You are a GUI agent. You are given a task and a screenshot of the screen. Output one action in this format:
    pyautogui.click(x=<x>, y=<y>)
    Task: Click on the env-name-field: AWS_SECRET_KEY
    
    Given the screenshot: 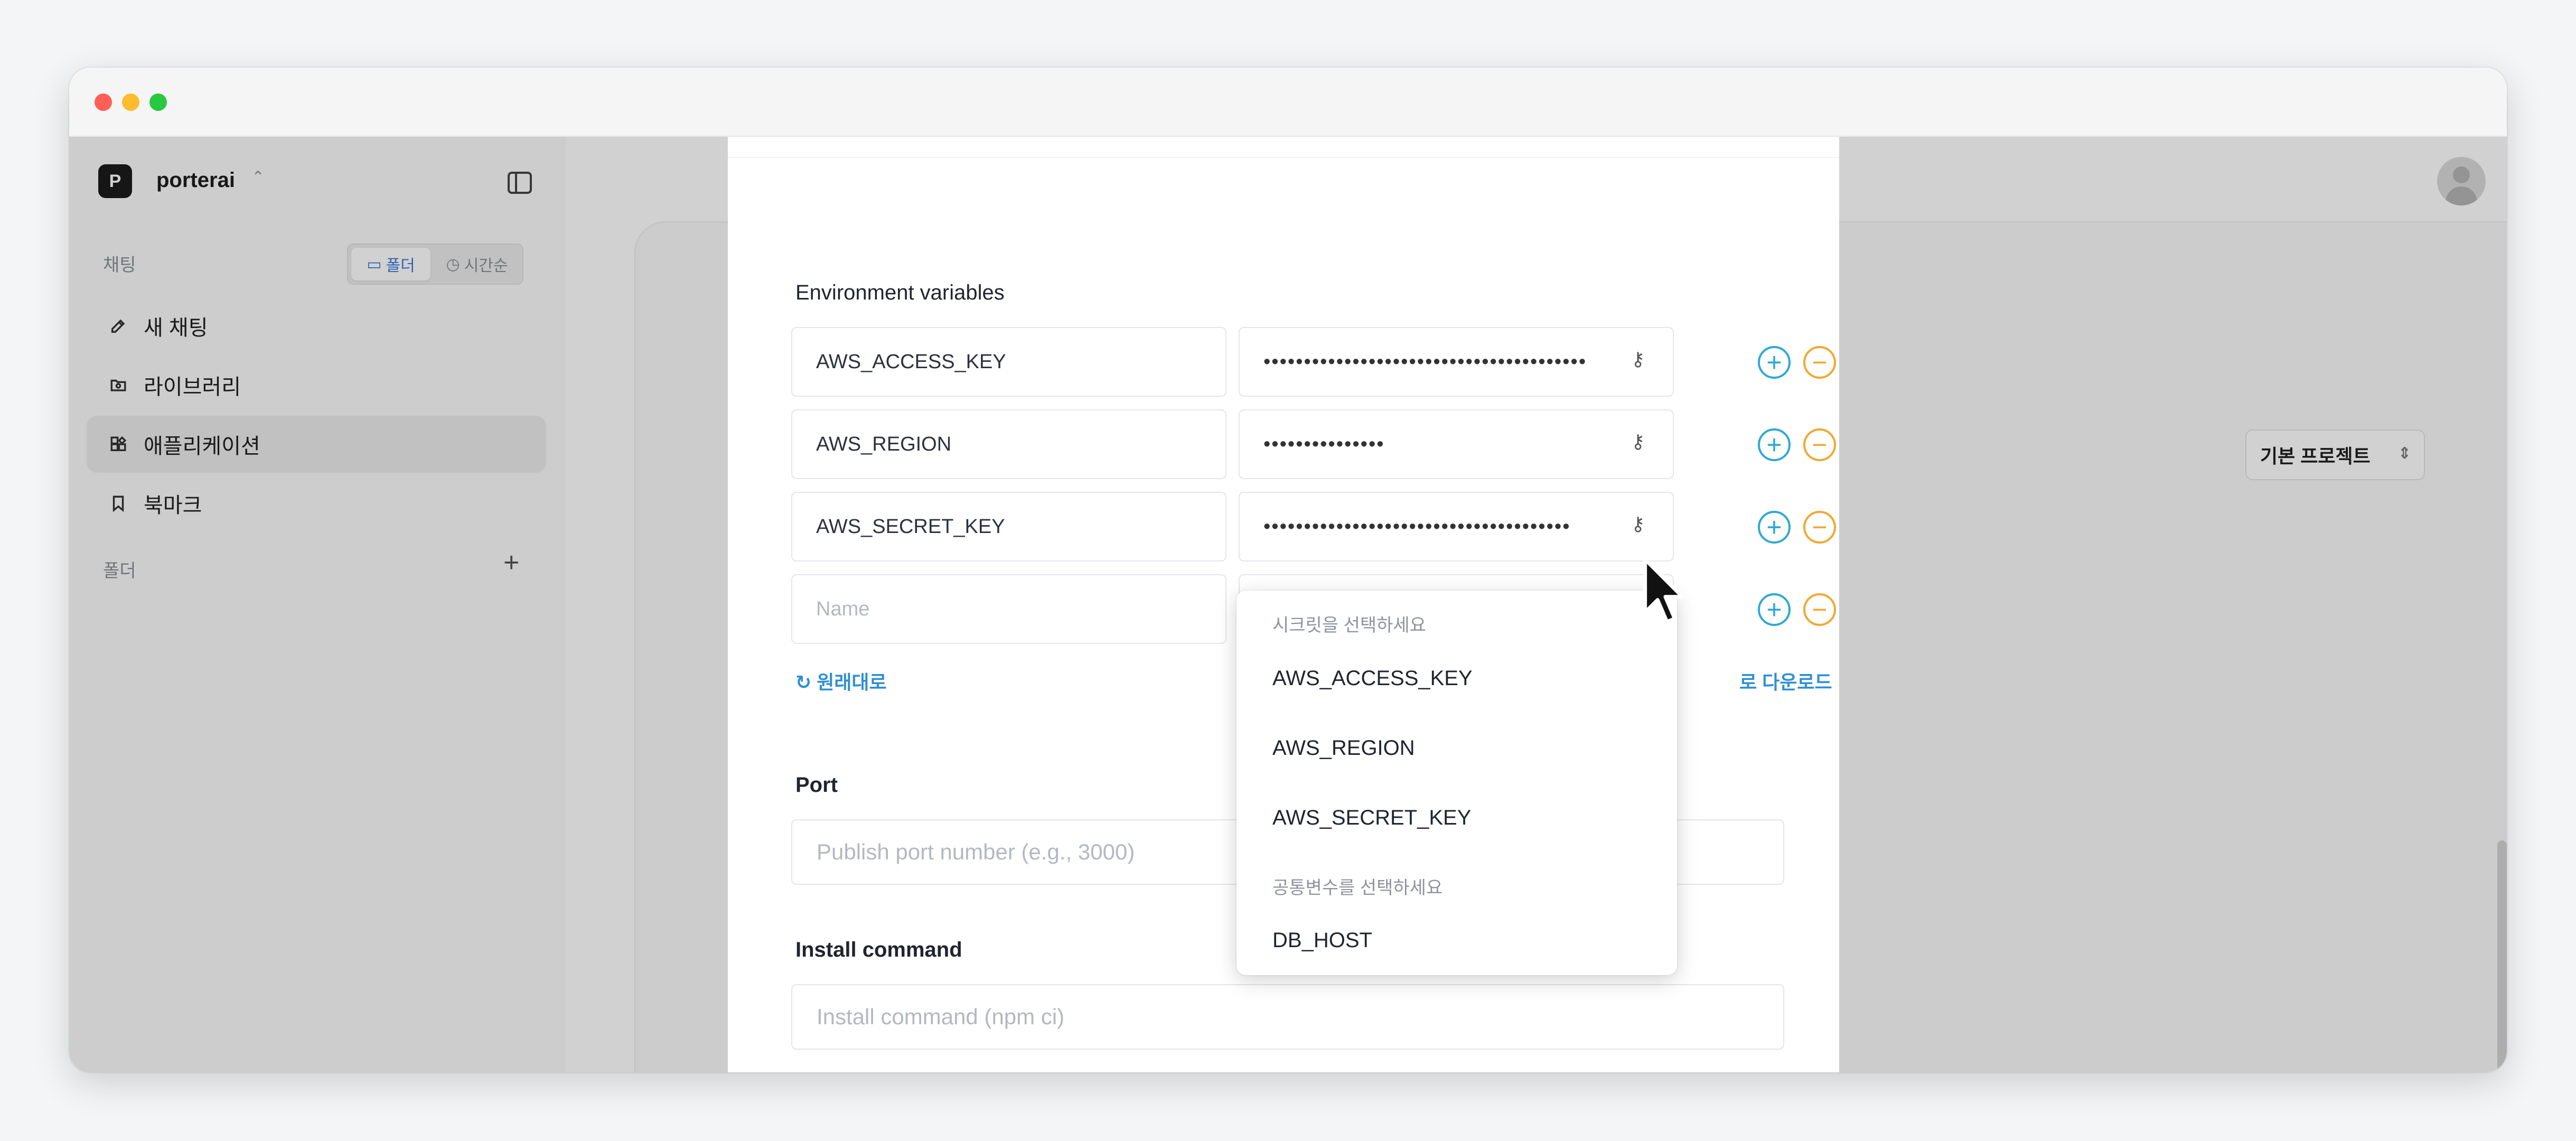 What is the action you would take?
    pyautogui.click(x=1008, y=527)
    